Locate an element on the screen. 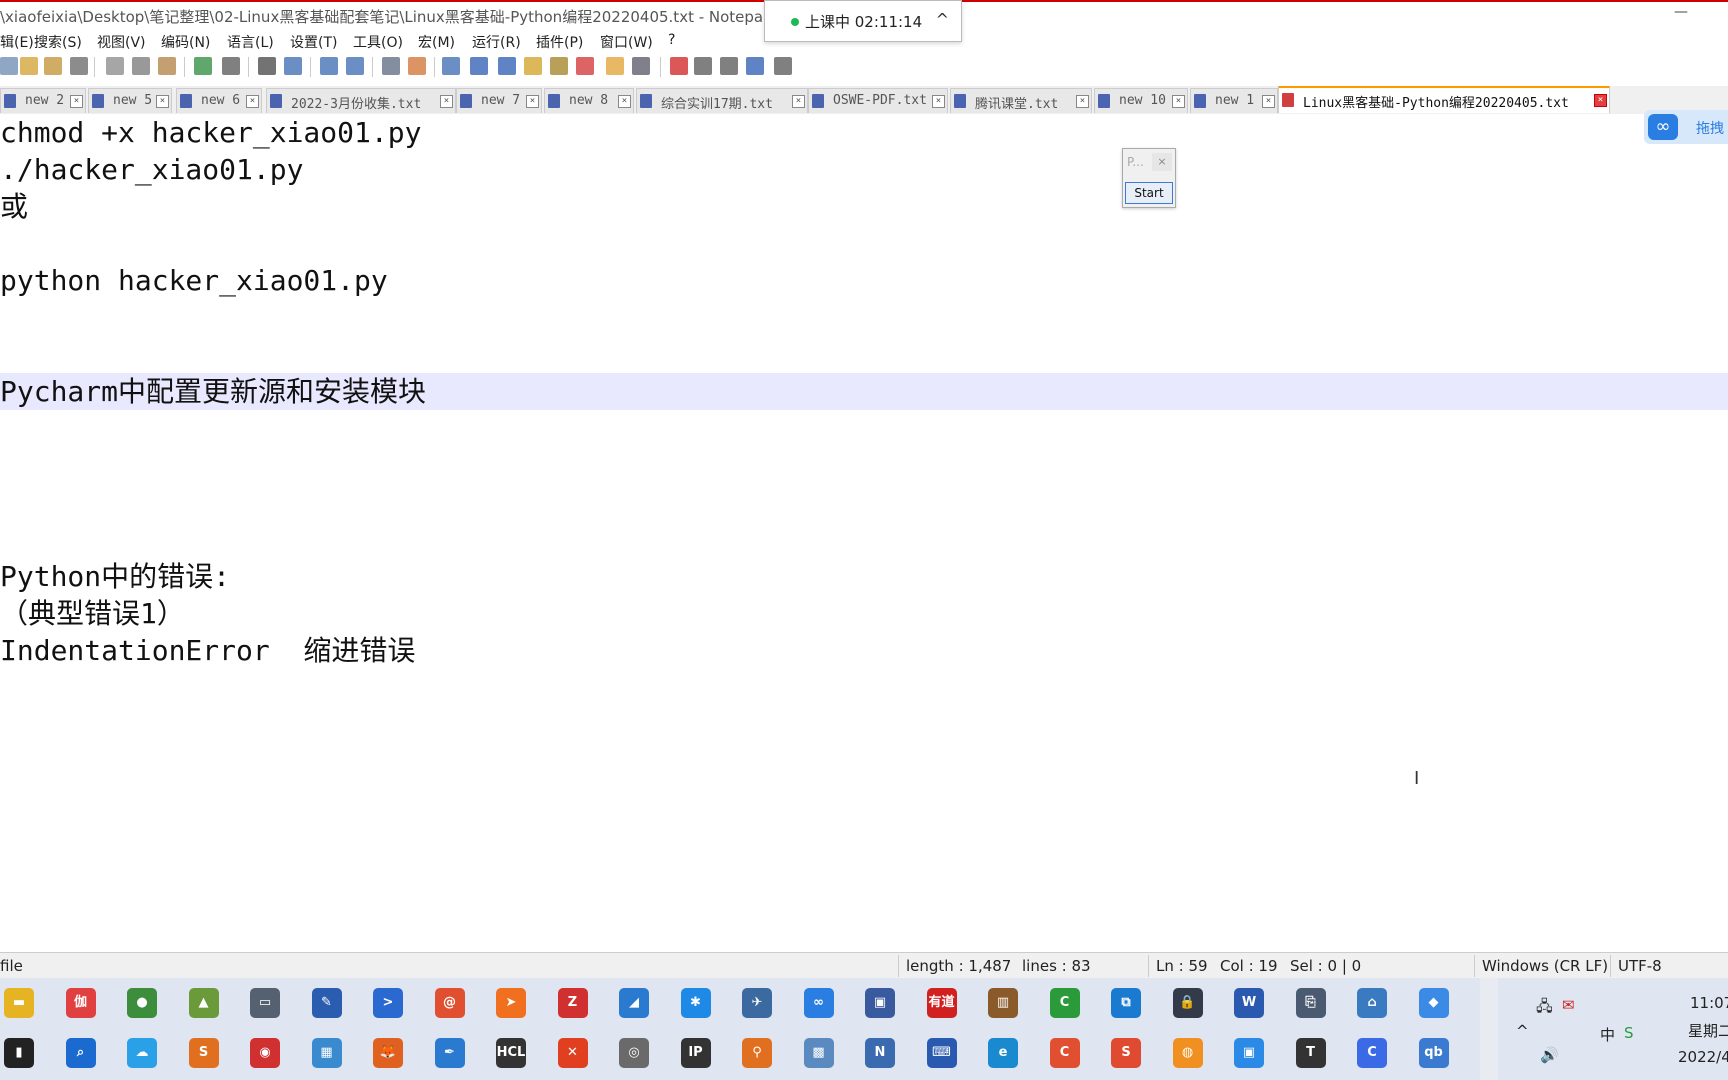  usb-tool-icon: ⎘ is located at coordinates (1310, 1003).